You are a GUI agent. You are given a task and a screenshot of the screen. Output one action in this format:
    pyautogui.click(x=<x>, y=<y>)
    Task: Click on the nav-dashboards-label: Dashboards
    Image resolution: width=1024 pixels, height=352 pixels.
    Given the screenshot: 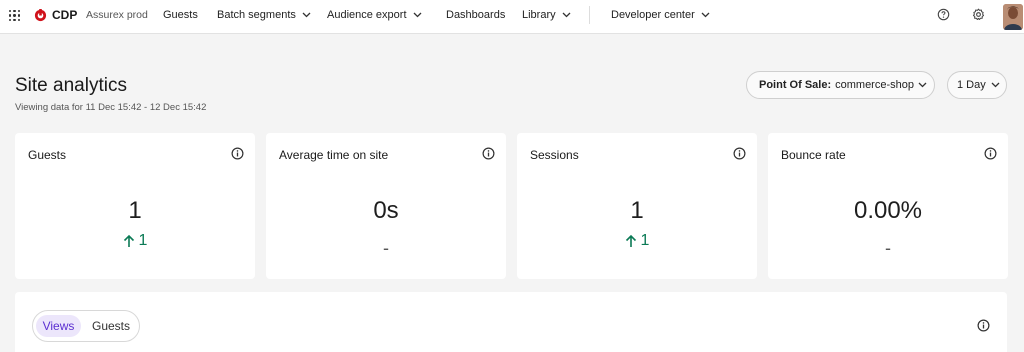 What is the action you would take?
    pyautogui.click(x=476, y=15)
    